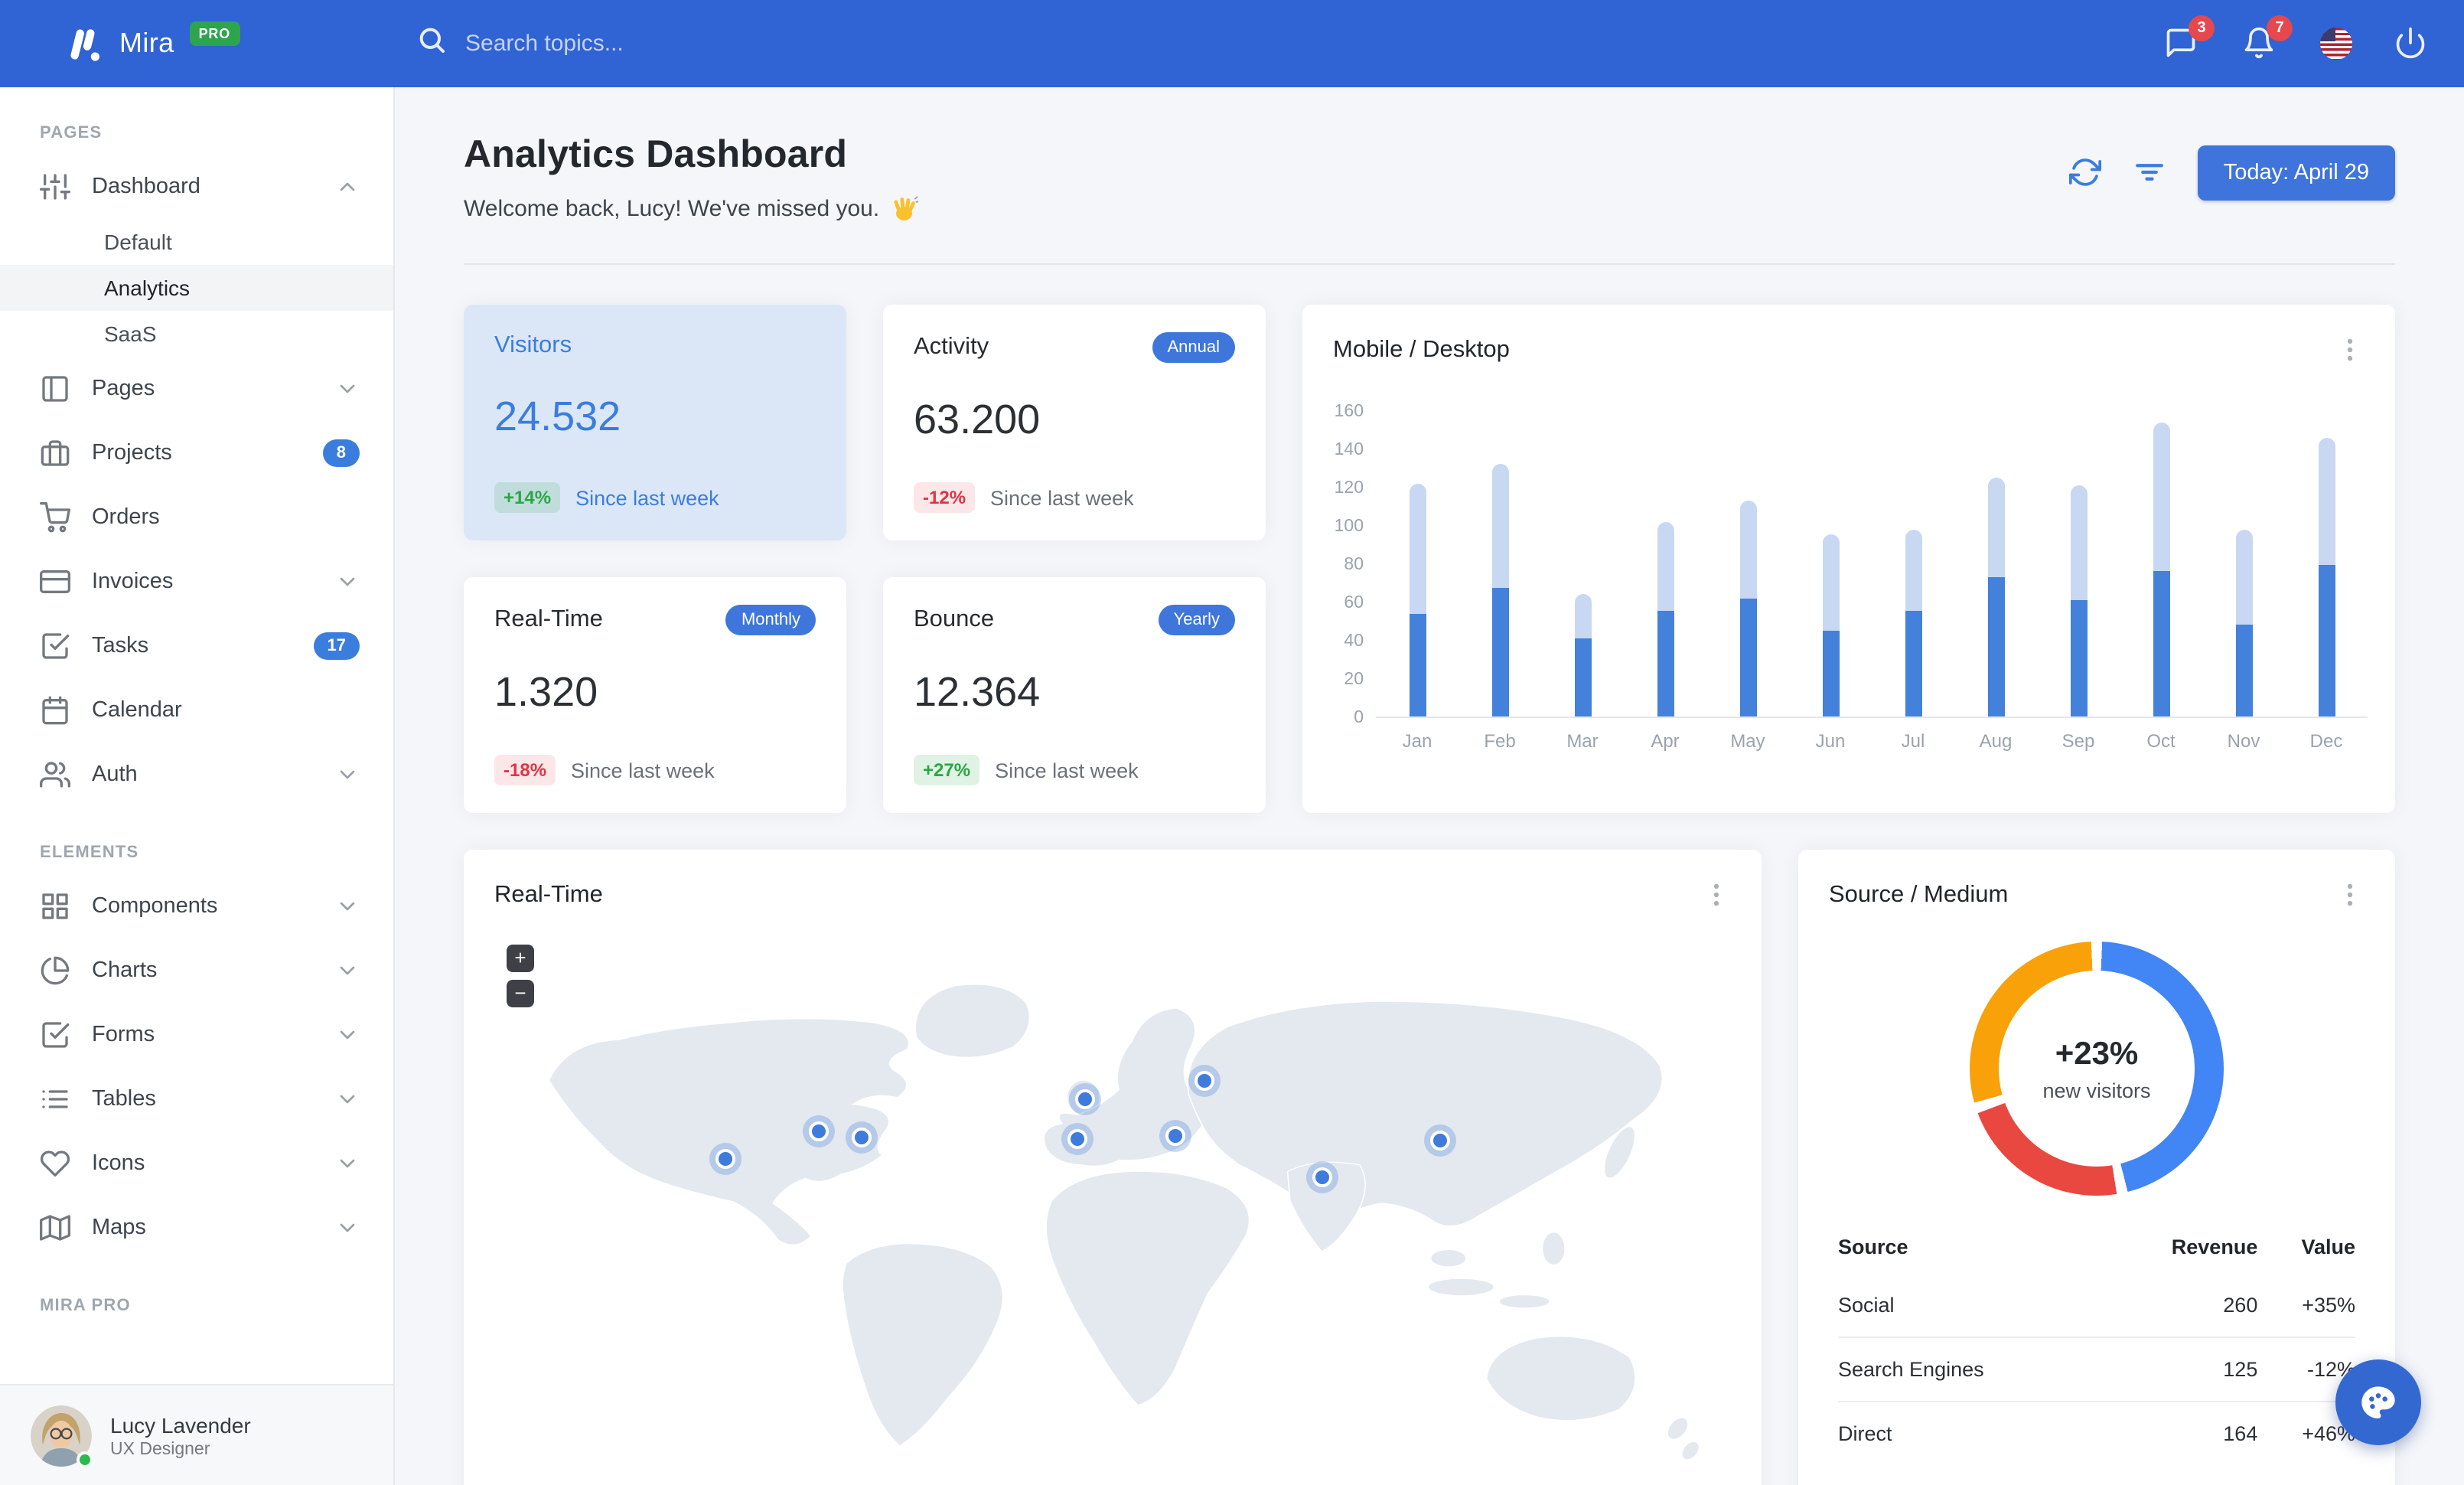 This screenshot has width=2464, height=1485. Describe the element at coordinates (133, 582) in the screenshot. I see `sidebar-item-label: Invoices` at that location.